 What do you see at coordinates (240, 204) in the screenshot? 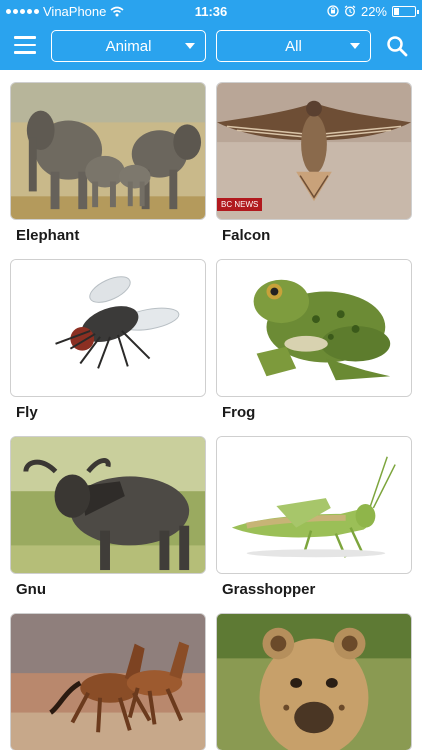
I see `news-badge: BC NEWS` at bounding box center [240, 204].